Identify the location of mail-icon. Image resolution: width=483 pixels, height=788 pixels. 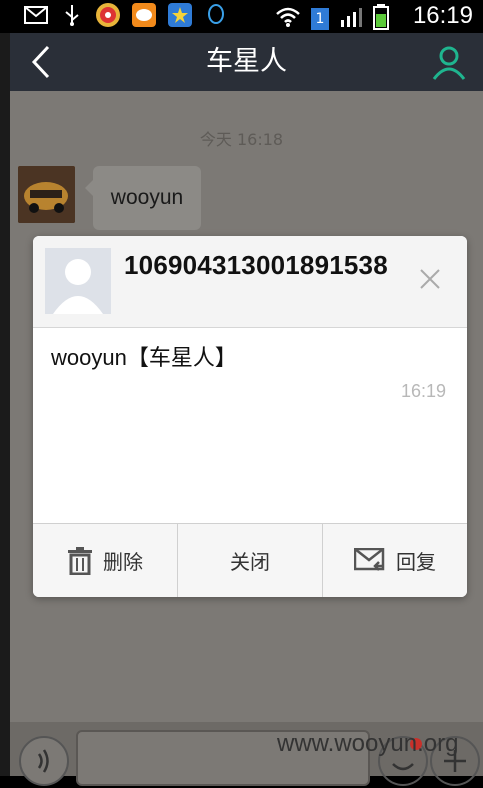
(36, 15).